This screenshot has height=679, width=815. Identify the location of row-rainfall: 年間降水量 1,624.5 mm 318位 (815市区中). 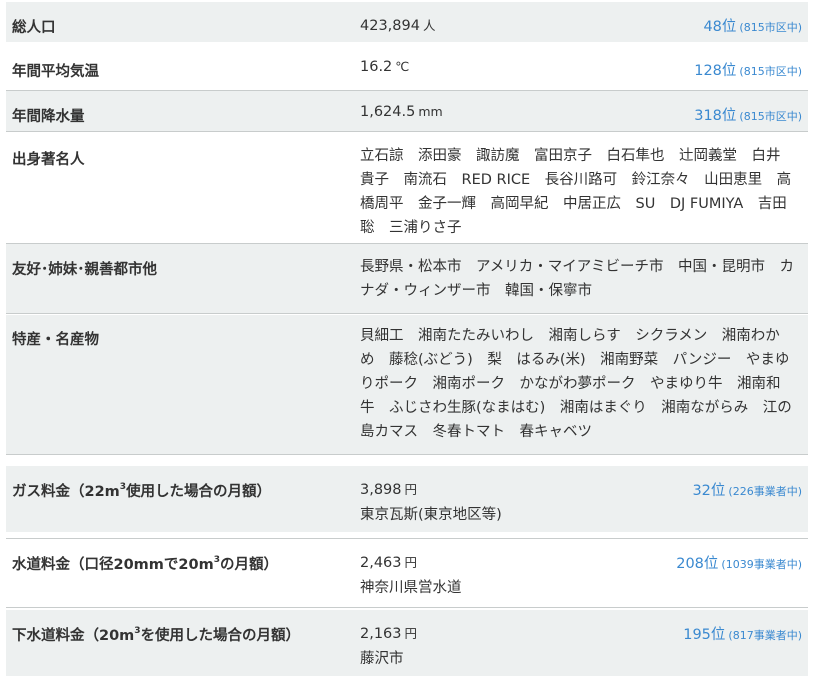
(407, 111).